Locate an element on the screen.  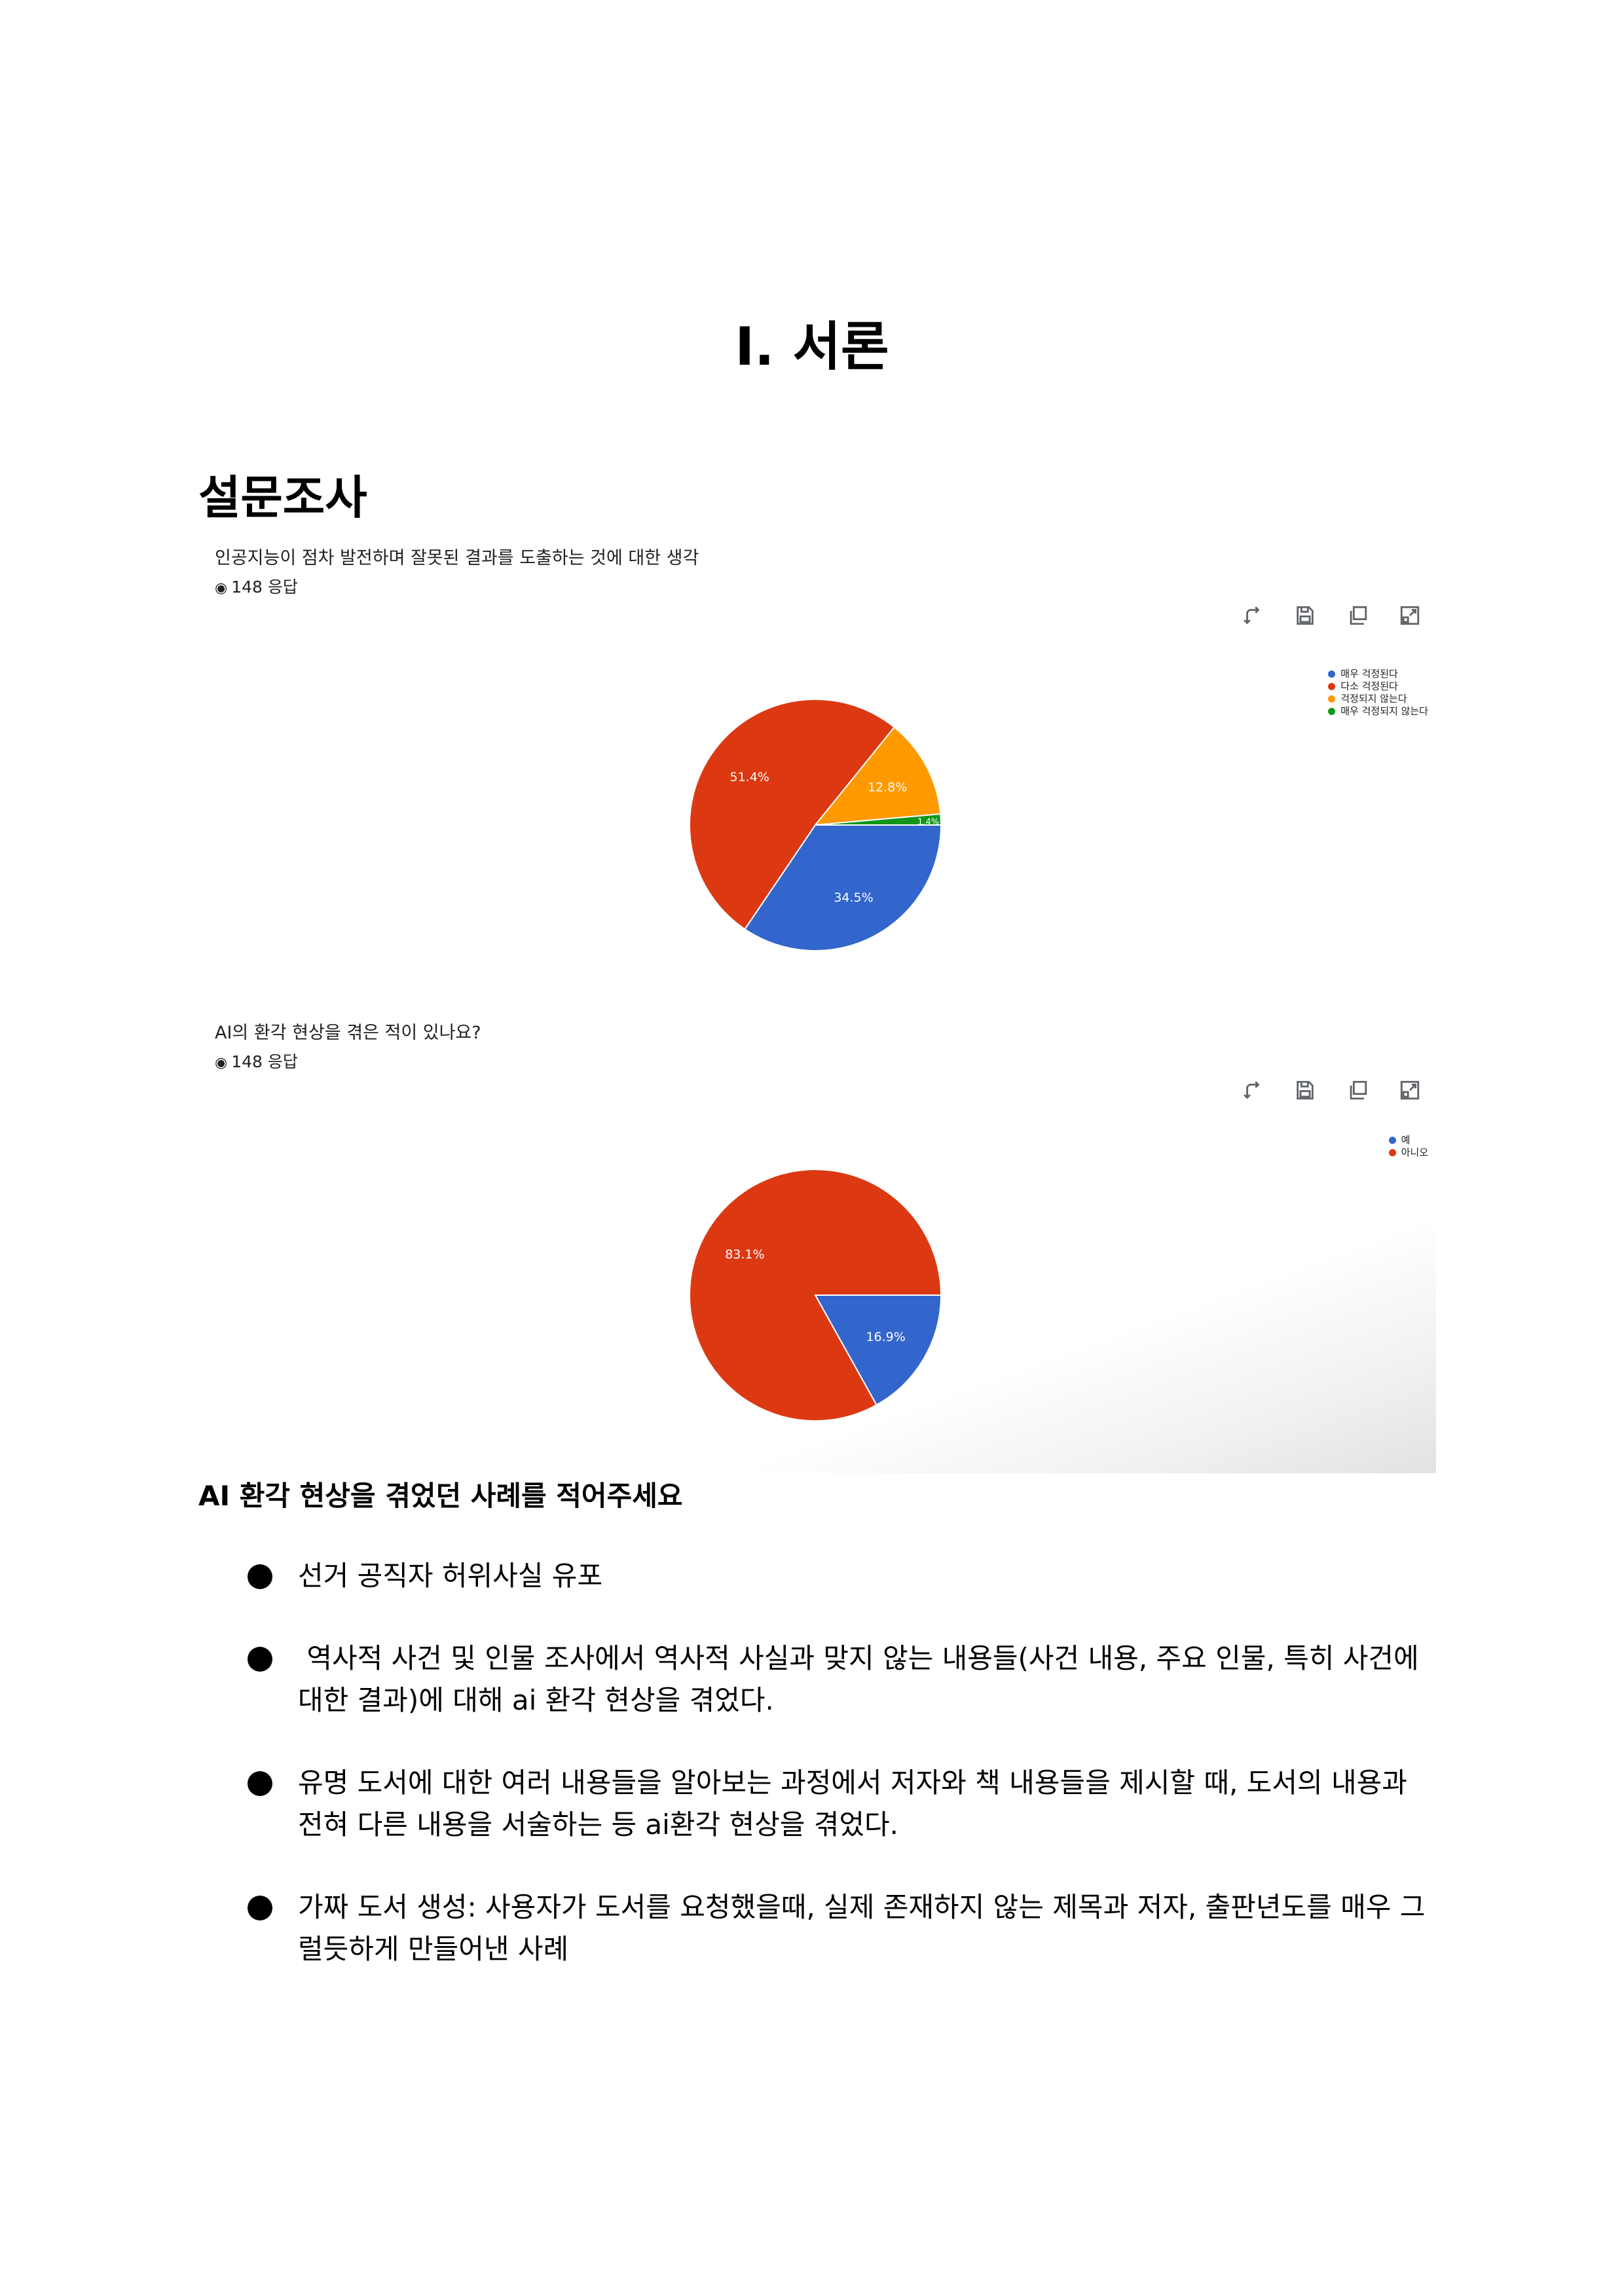
legend-item: 아니오 is located at coordinates (1408, 1153).